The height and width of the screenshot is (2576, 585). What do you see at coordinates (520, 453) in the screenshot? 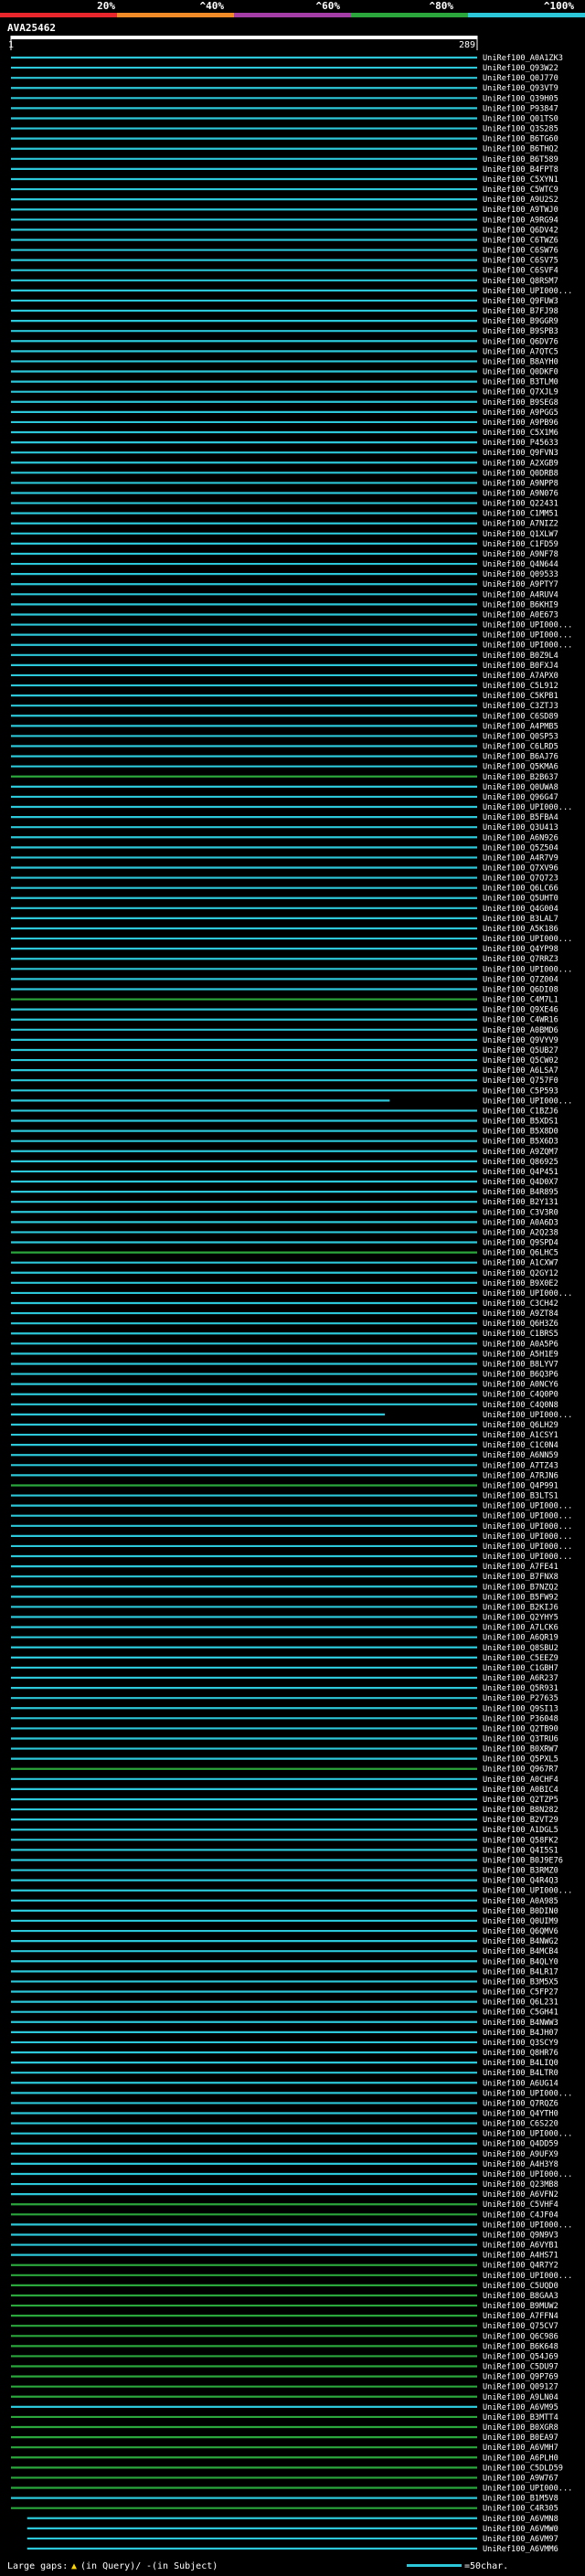
I see `hit-label: UniRef100_Q9FVN3` at bounding box center [520, 453].